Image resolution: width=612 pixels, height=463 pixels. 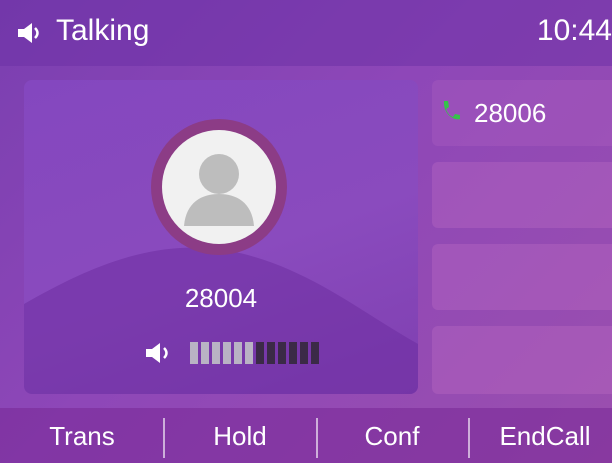 I want to click on avatar-ring, so click(x=219, y=187).